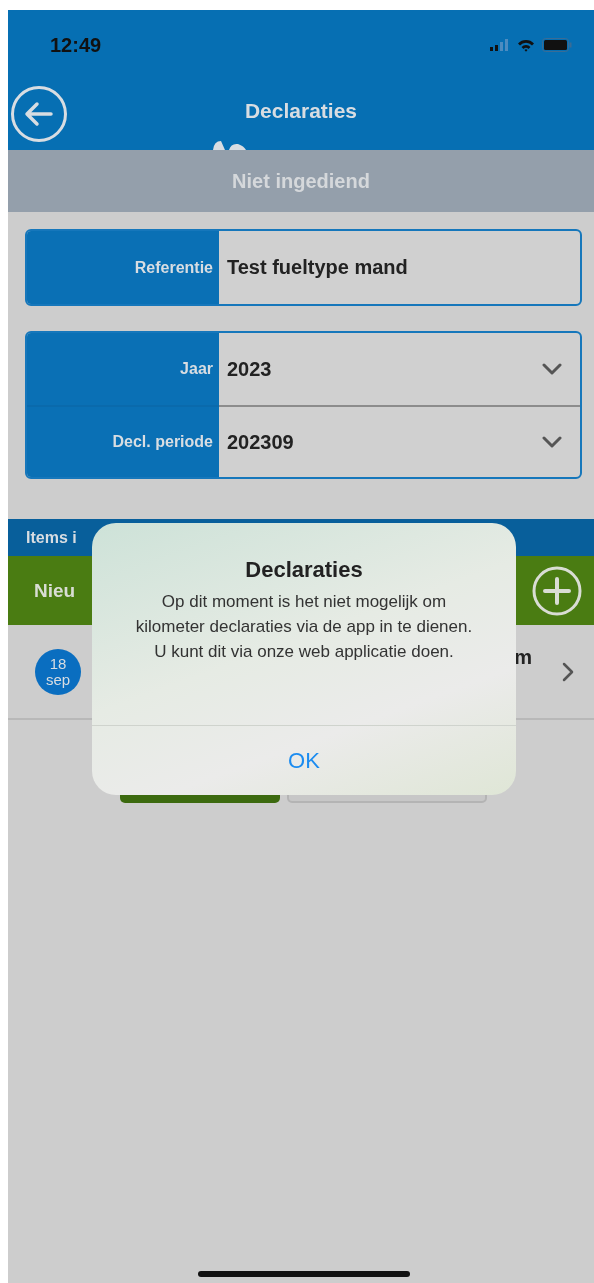 The height and width of the screenshot is (1283, 594). I want to click on wifi-icon, so click(526, 45).